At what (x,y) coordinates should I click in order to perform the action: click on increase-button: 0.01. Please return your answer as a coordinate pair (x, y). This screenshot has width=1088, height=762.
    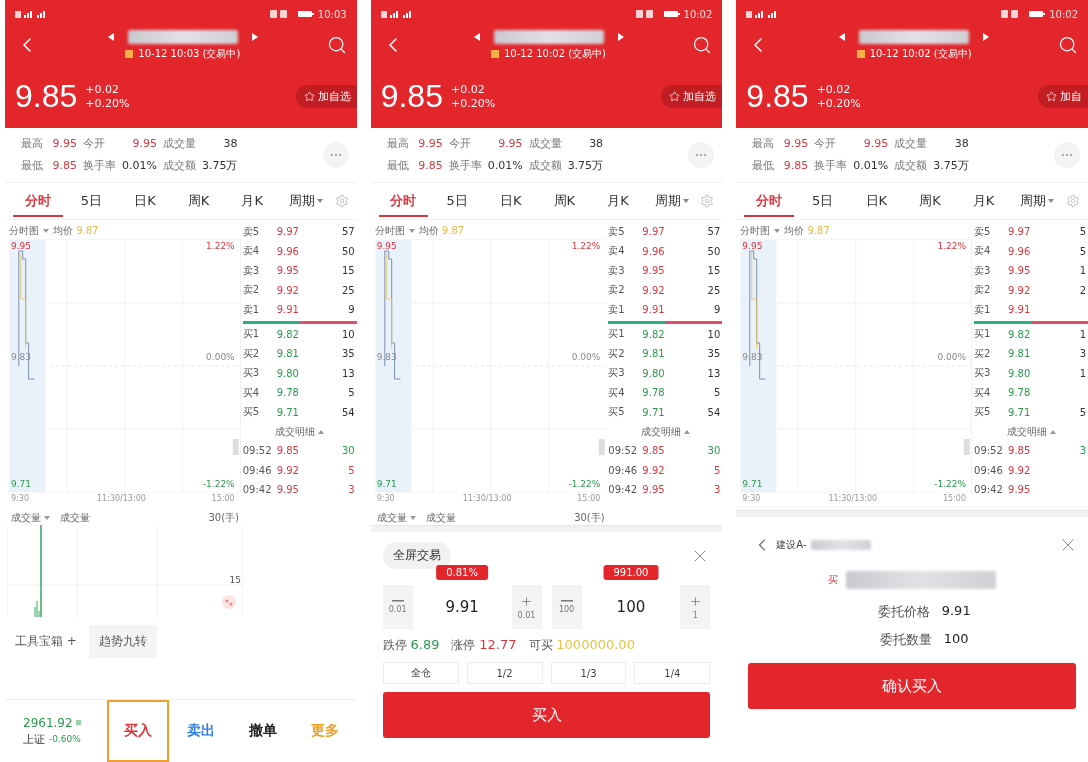
    Looking at the image, I should click on (526, 607).